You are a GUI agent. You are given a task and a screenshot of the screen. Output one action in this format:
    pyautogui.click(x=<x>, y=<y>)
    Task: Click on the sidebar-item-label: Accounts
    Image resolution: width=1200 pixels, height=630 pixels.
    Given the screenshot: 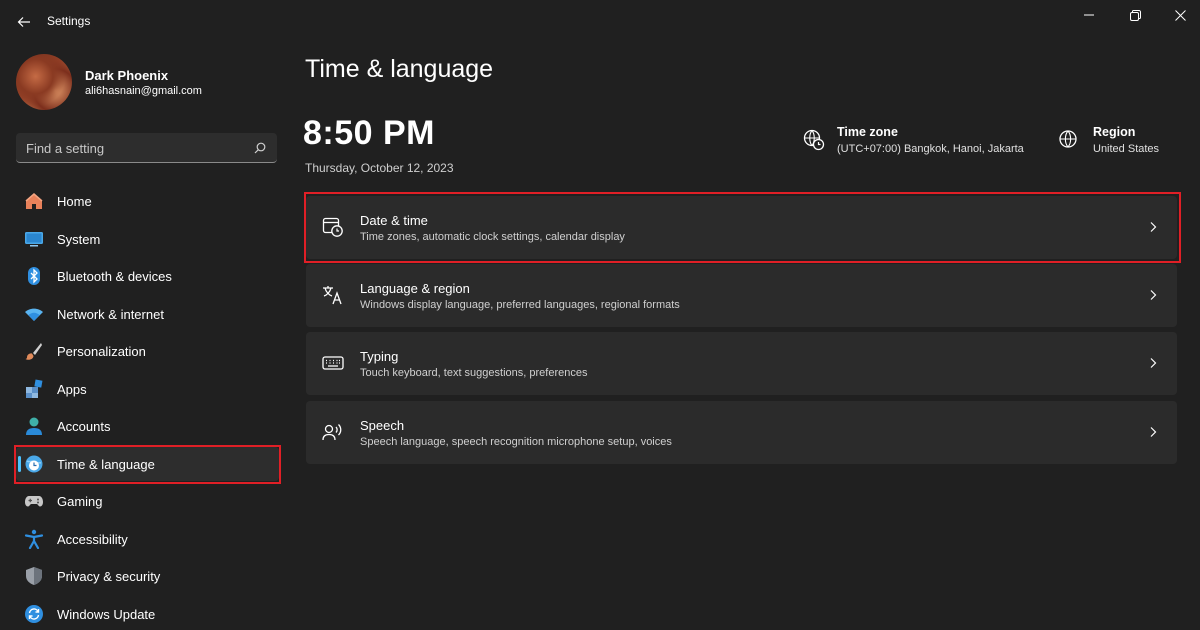 What is the action you would take?
    pyautogui.click(x=84, y=426)
    